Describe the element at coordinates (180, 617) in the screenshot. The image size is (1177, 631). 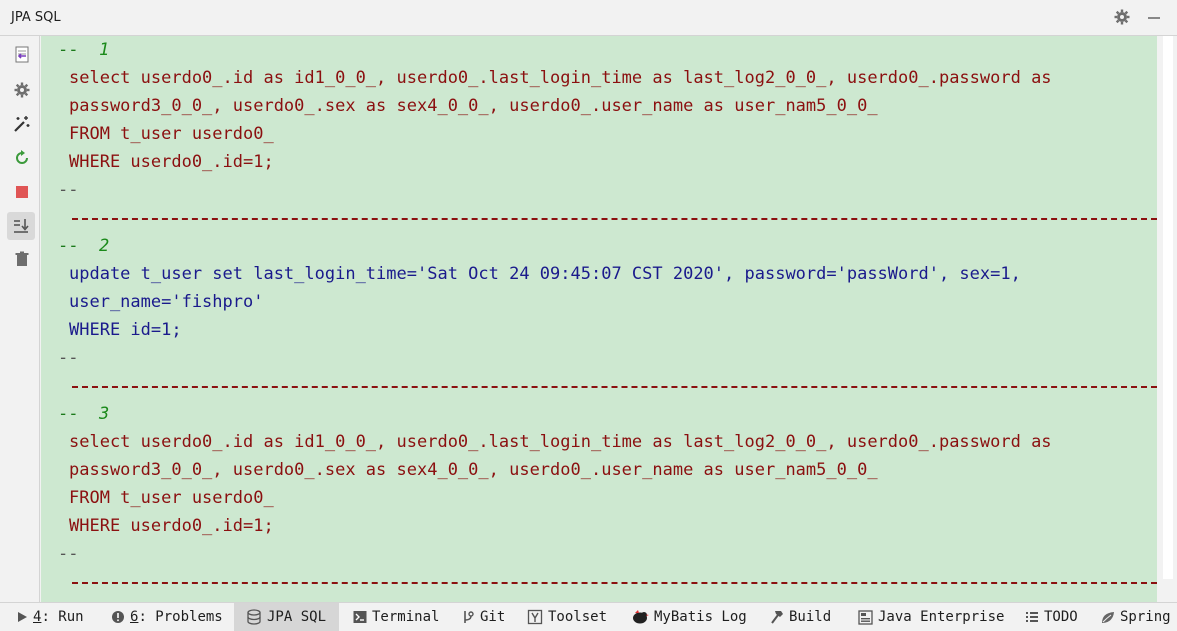
I see `tab-label: : Problems` at that location.